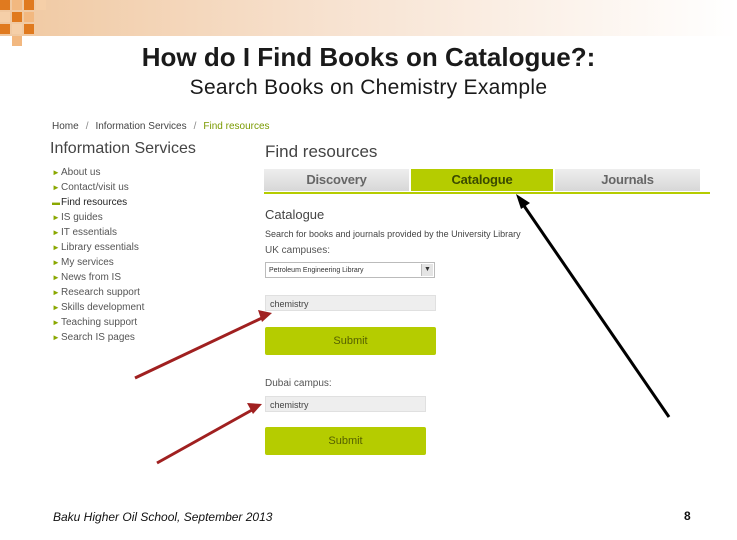  I want to click on arrow-to-catalogue-tab, so click(593, 306).